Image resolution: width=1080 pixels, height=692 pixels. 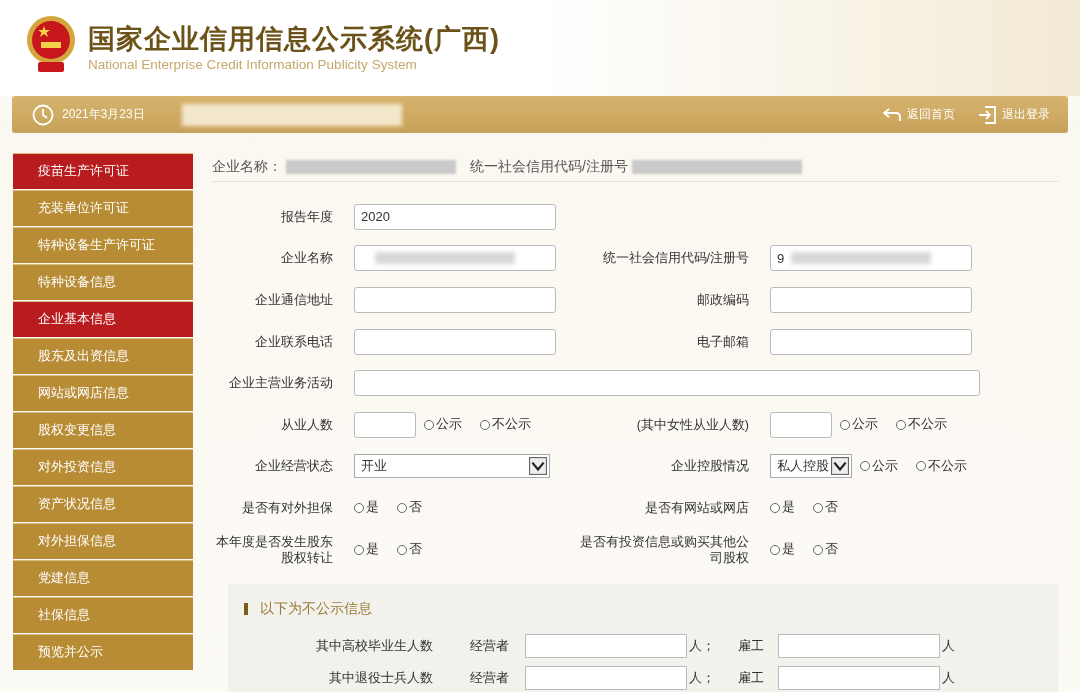 What do you see at coordinates (549, 167) in the screenshot?
I see `company-info-label: 统一社会信用代码/注册号` at bounding box center [549, 167].